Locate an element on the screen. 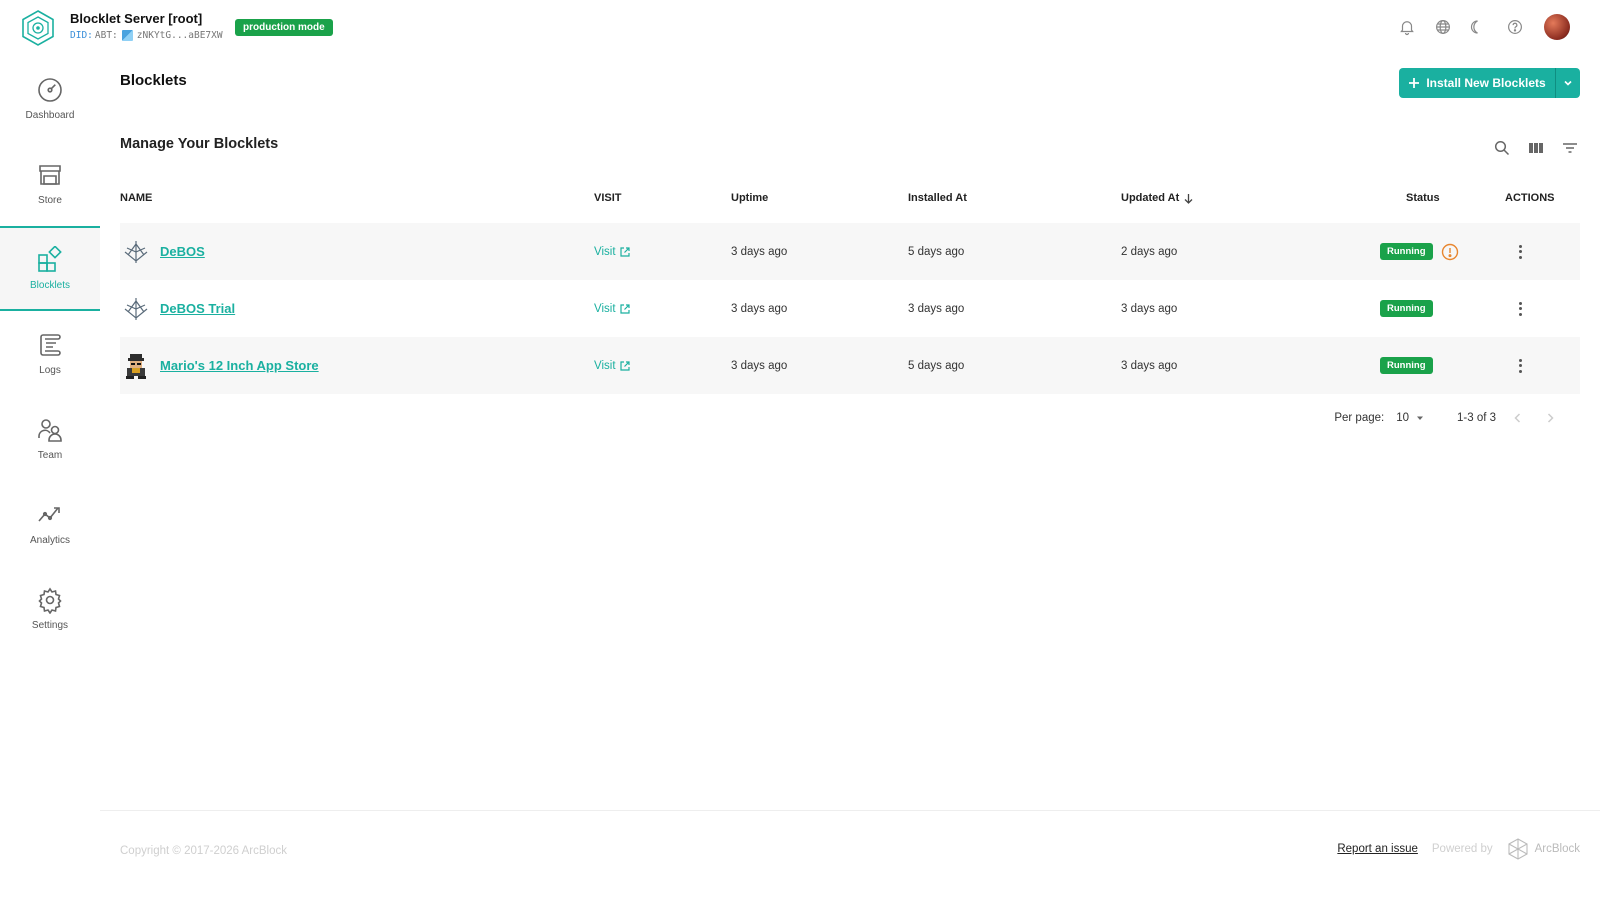 This screenshot has width=1600, height=900. column-header-installed: Installed At is located at coordinates (937, 198).